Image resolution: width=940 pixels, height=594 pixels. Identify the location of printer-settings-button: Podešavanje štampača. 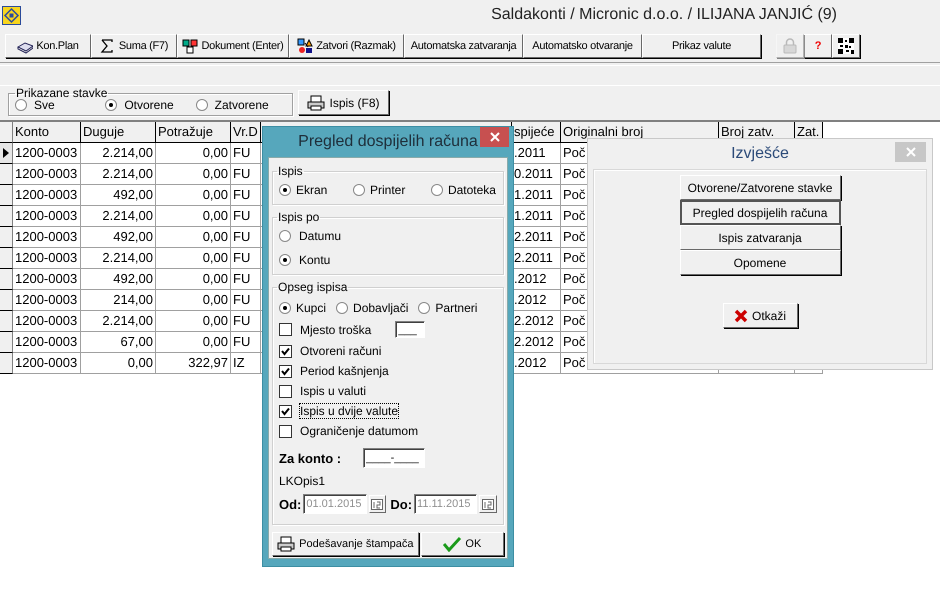
(345, 544).